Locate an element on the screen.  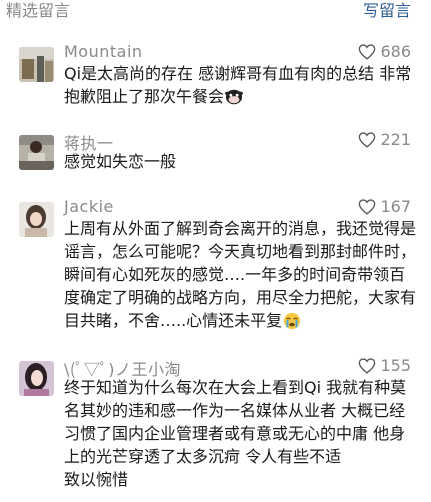
write-comment-link: 写留言 is located at coordinates (387, 10).